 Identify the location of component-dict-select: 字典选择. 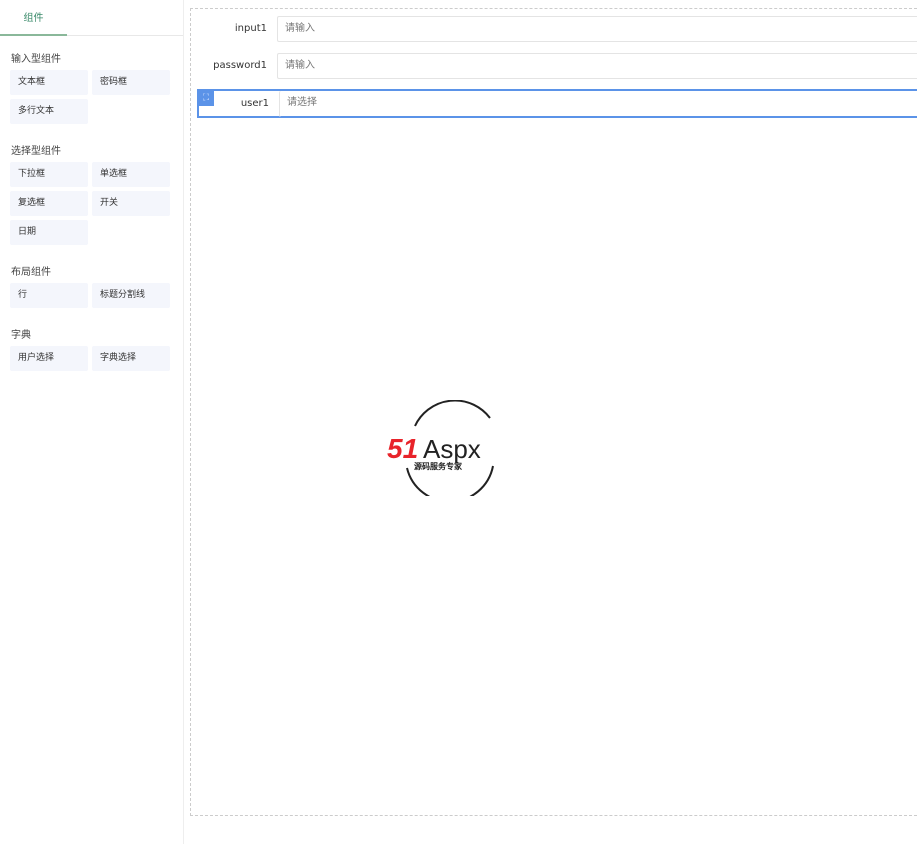
(131, 358).